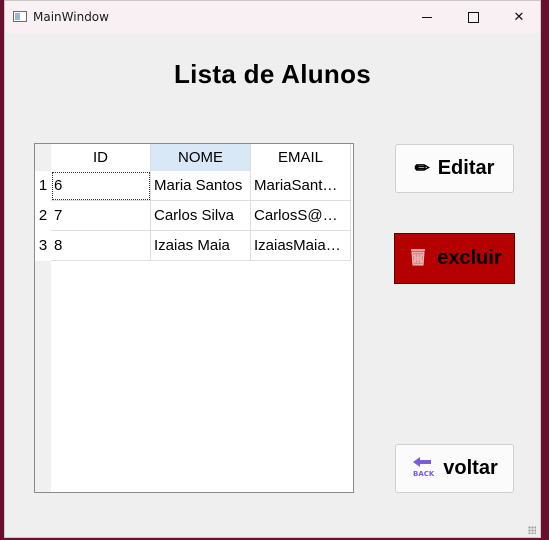 The height and width of the screenshot is (540, 549). What do you see at coordinates (272, 17) in the screenshot?
I see `title-bar: MainWindow ✕` at bounding box center [272, 17].